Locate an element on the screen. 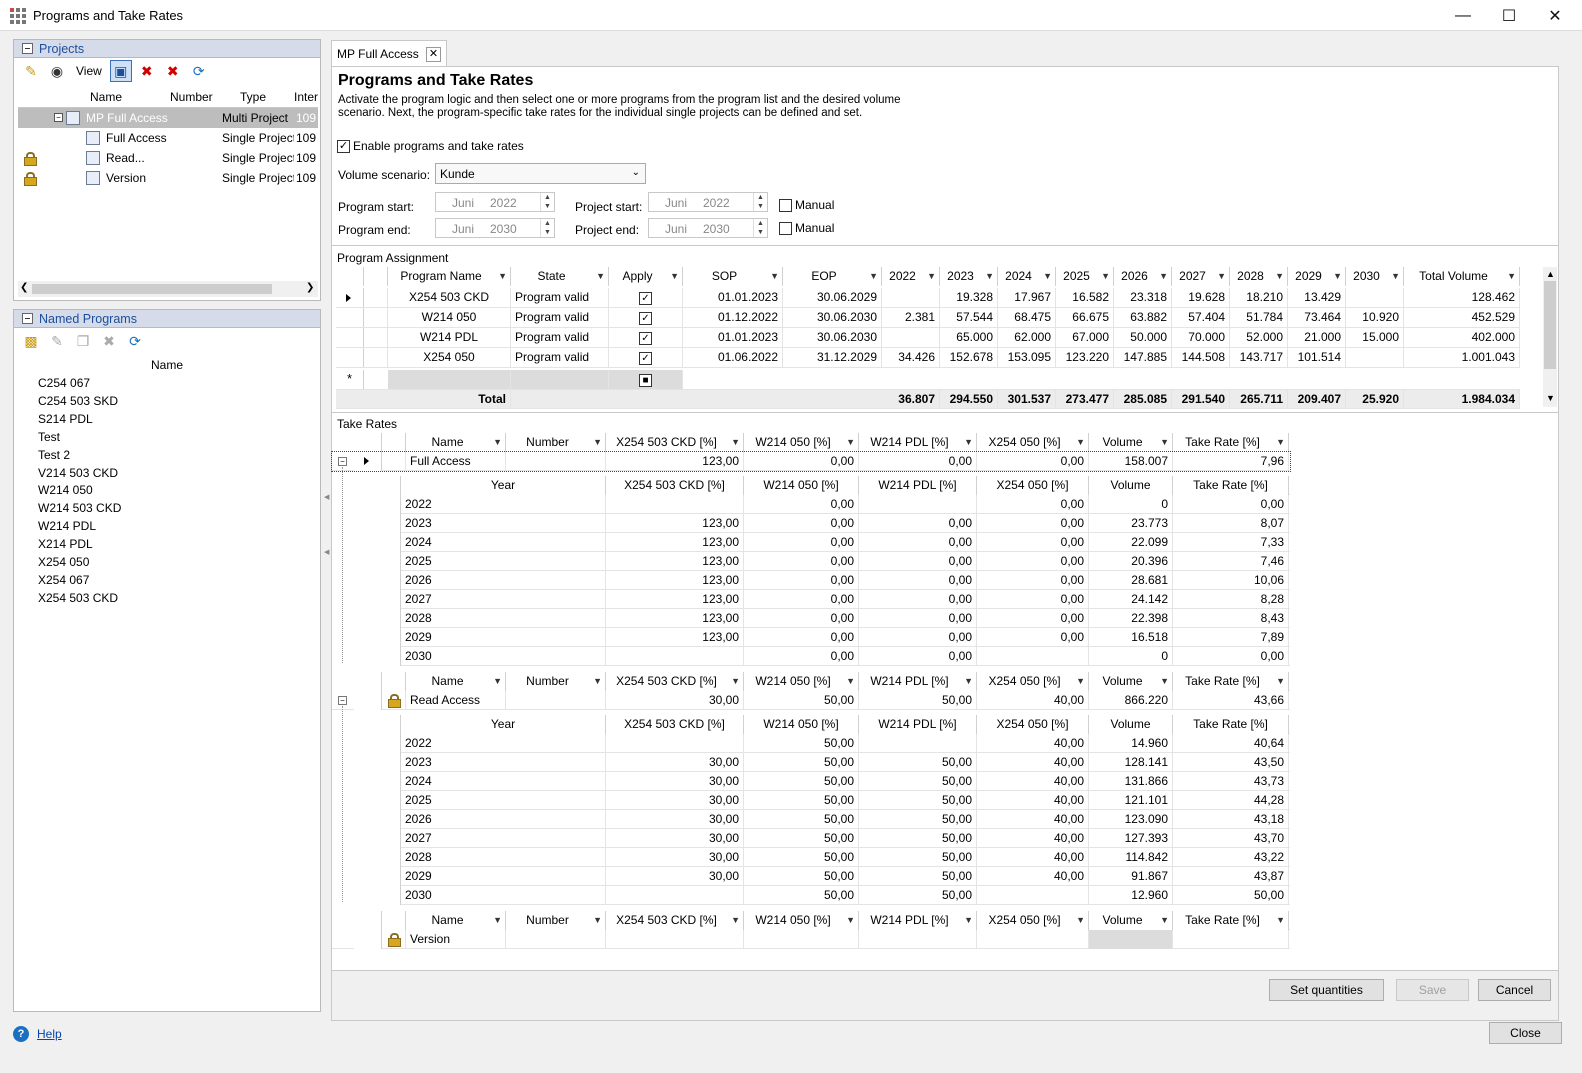 This screenshot has width=1582, height=1073. named-programs-col-name: Name is located at coordinates (167, 365).